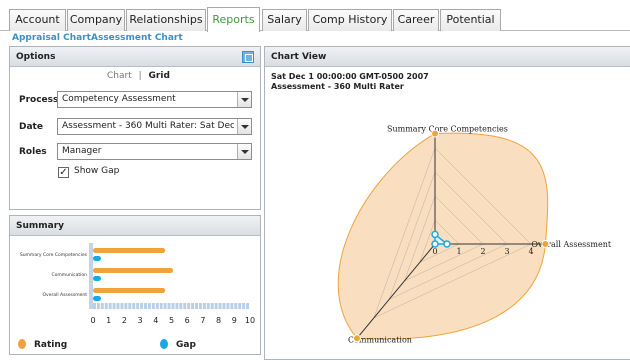 This screenshot has height=360, width=630. Describe the element at coordinates (458, 251) in the screenshot. I see `radar-tick-label: 1` at that location.